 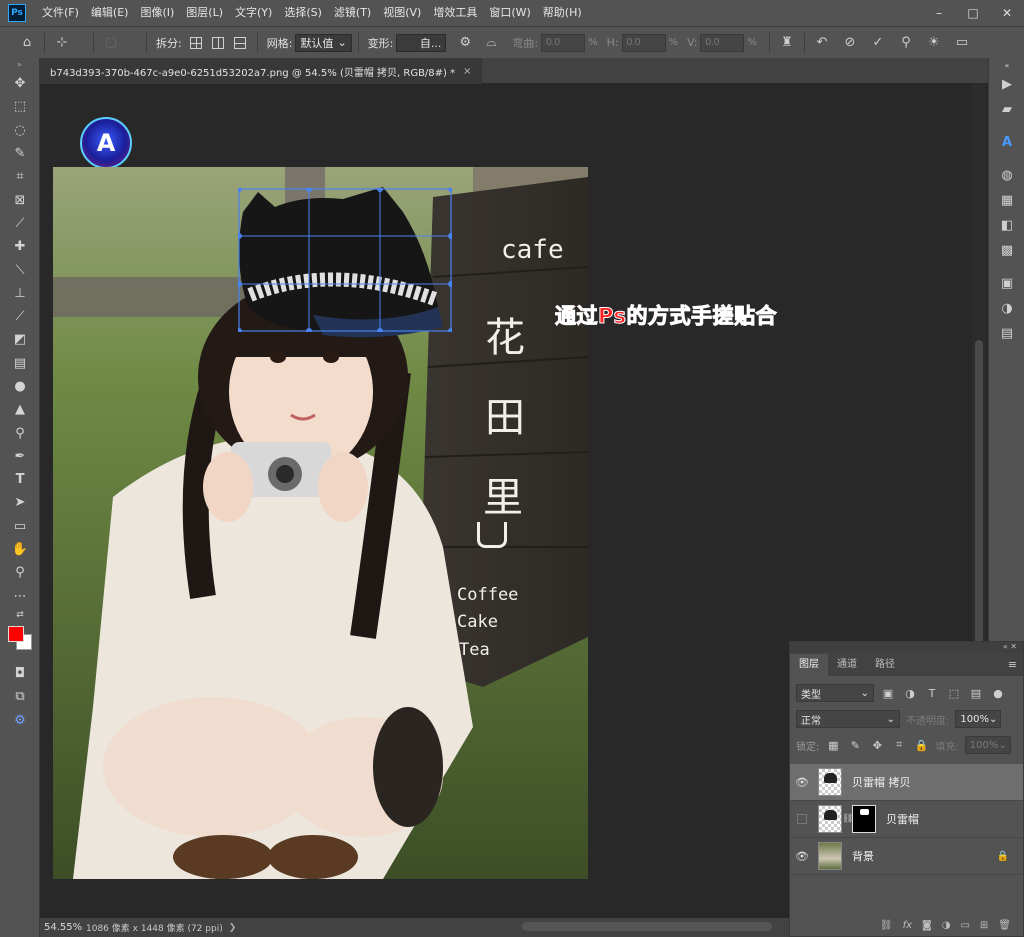 I want to click on filter-type-icon: T, so click(x=932, y=693).